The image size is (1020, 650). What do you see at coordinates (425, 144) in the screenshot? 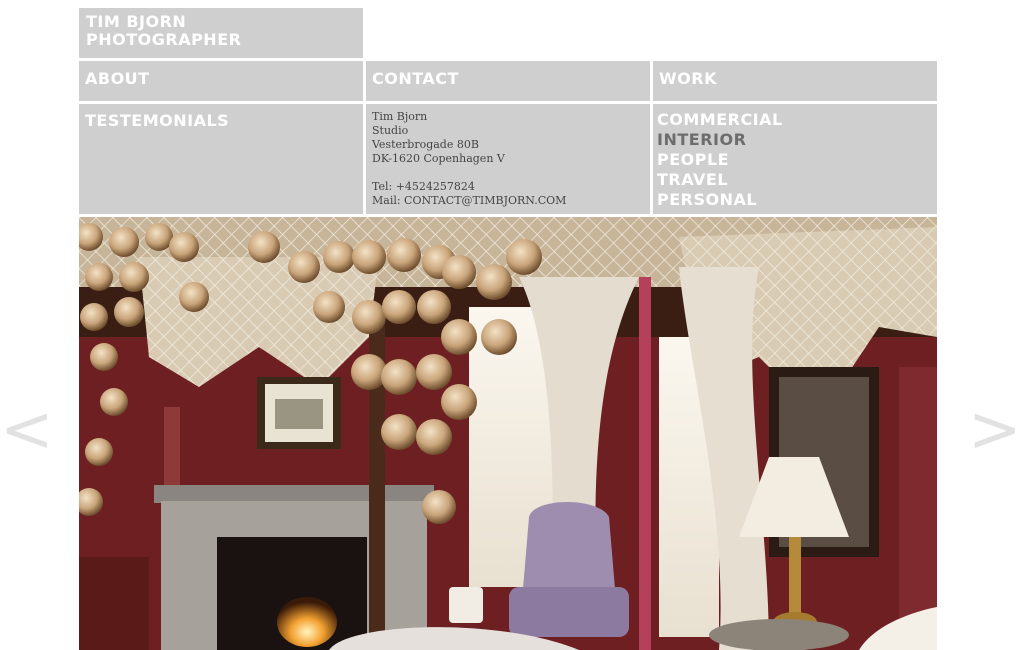
I see `contact-street: Vesterbrogade 80B` at bounding box center [425, 144].